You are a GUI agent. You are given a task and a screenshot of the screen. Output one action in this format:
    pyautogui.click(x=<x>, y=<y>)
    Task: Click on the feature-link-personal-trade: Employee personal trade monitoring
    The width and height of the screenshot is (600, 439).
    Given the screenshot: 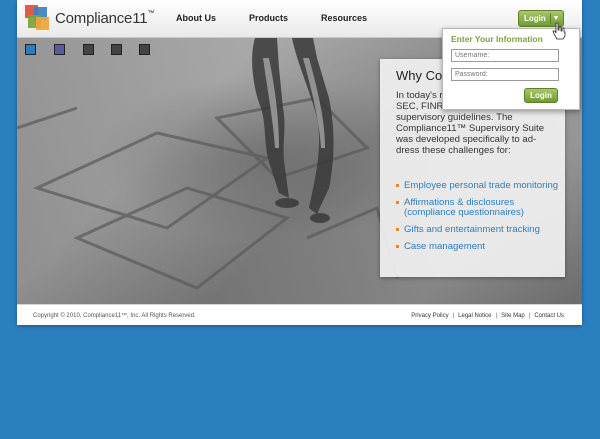 What is the action you would take?
    pyautogui.click(x=478, y=186)
    